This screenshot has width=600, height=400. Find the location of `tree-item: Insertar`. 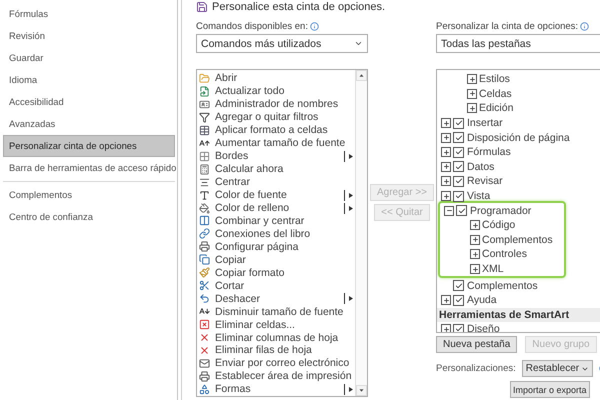

tree-item: Insertar is located at coordinates (485, 123).